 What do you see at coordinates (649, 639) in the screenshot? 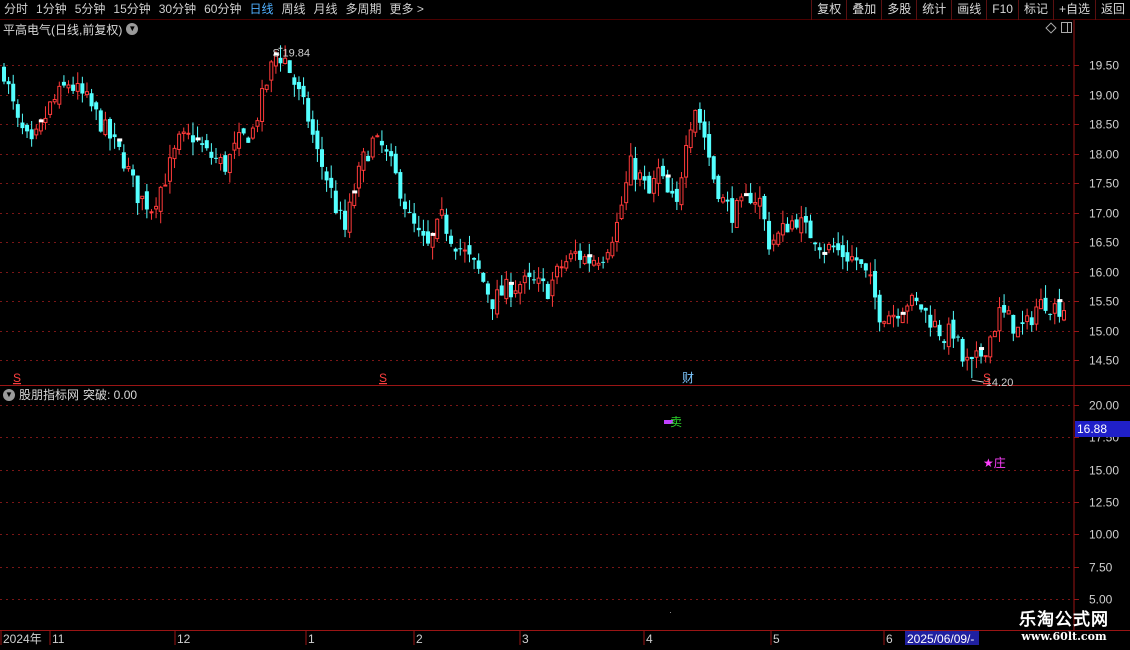
I see `time-axis-label: 4` at bounding box center [649, 639].